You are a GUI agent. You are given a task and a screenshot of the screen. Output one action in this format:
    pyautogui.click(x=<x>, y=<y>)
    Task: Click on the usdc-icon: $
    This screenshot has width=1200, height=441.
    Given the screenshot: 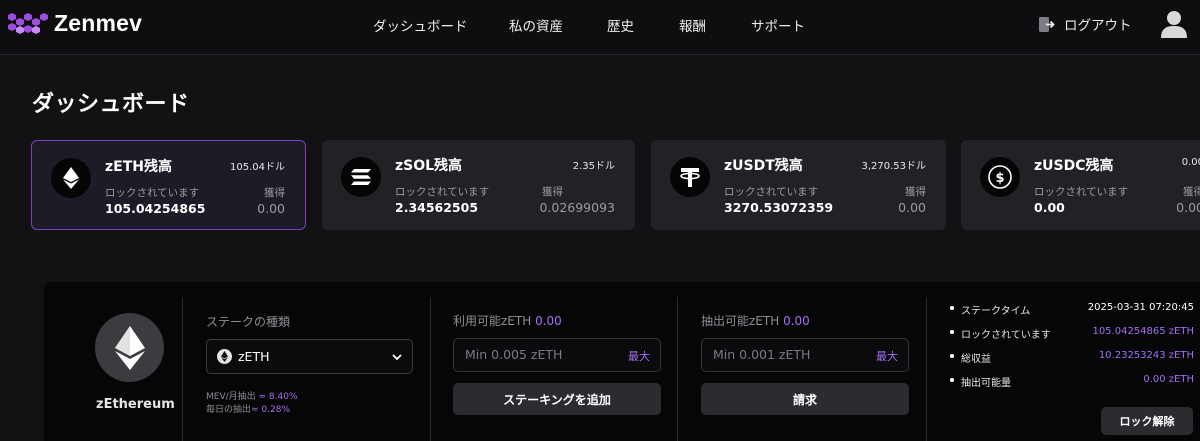 What is the action you would take?
    pyautogui.click(x=1000, y=177)
    